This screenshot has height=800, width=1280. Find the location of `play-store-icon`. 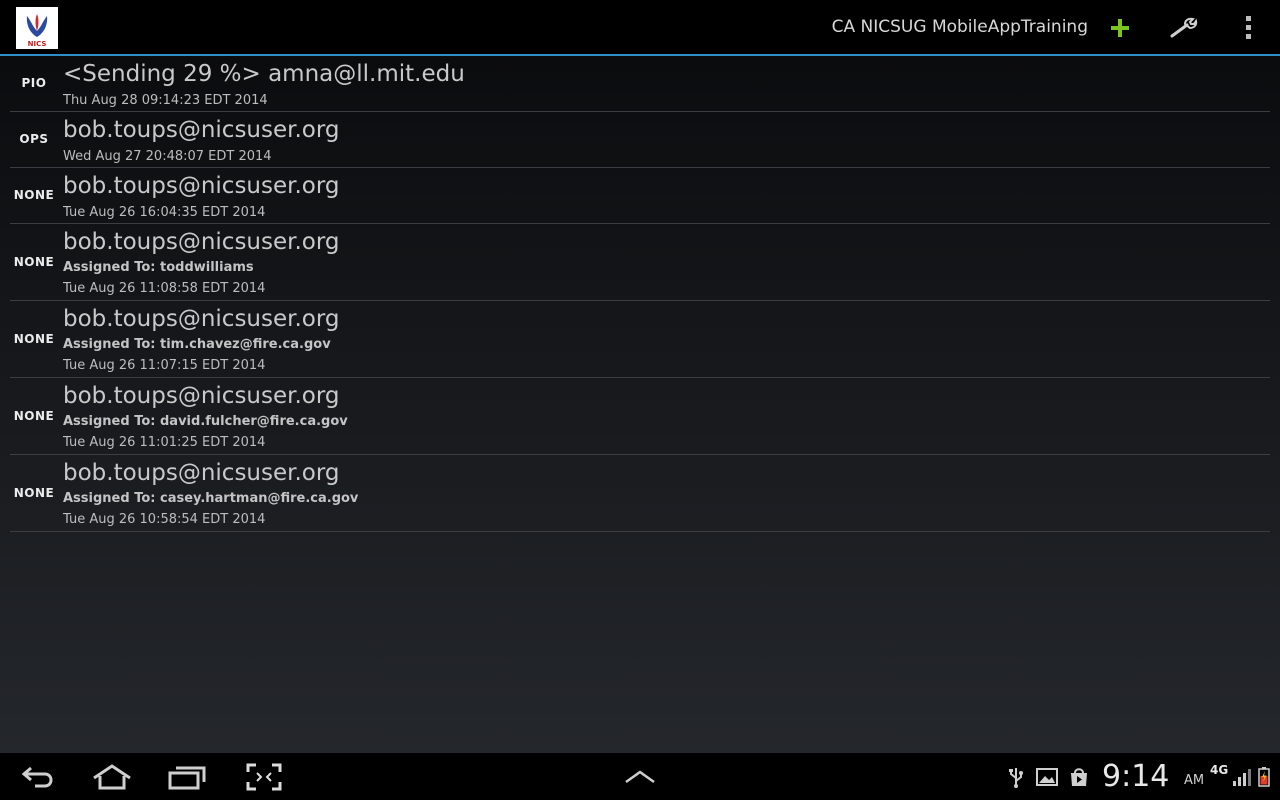

play-store-icon is located at coordinates (1079, 777).